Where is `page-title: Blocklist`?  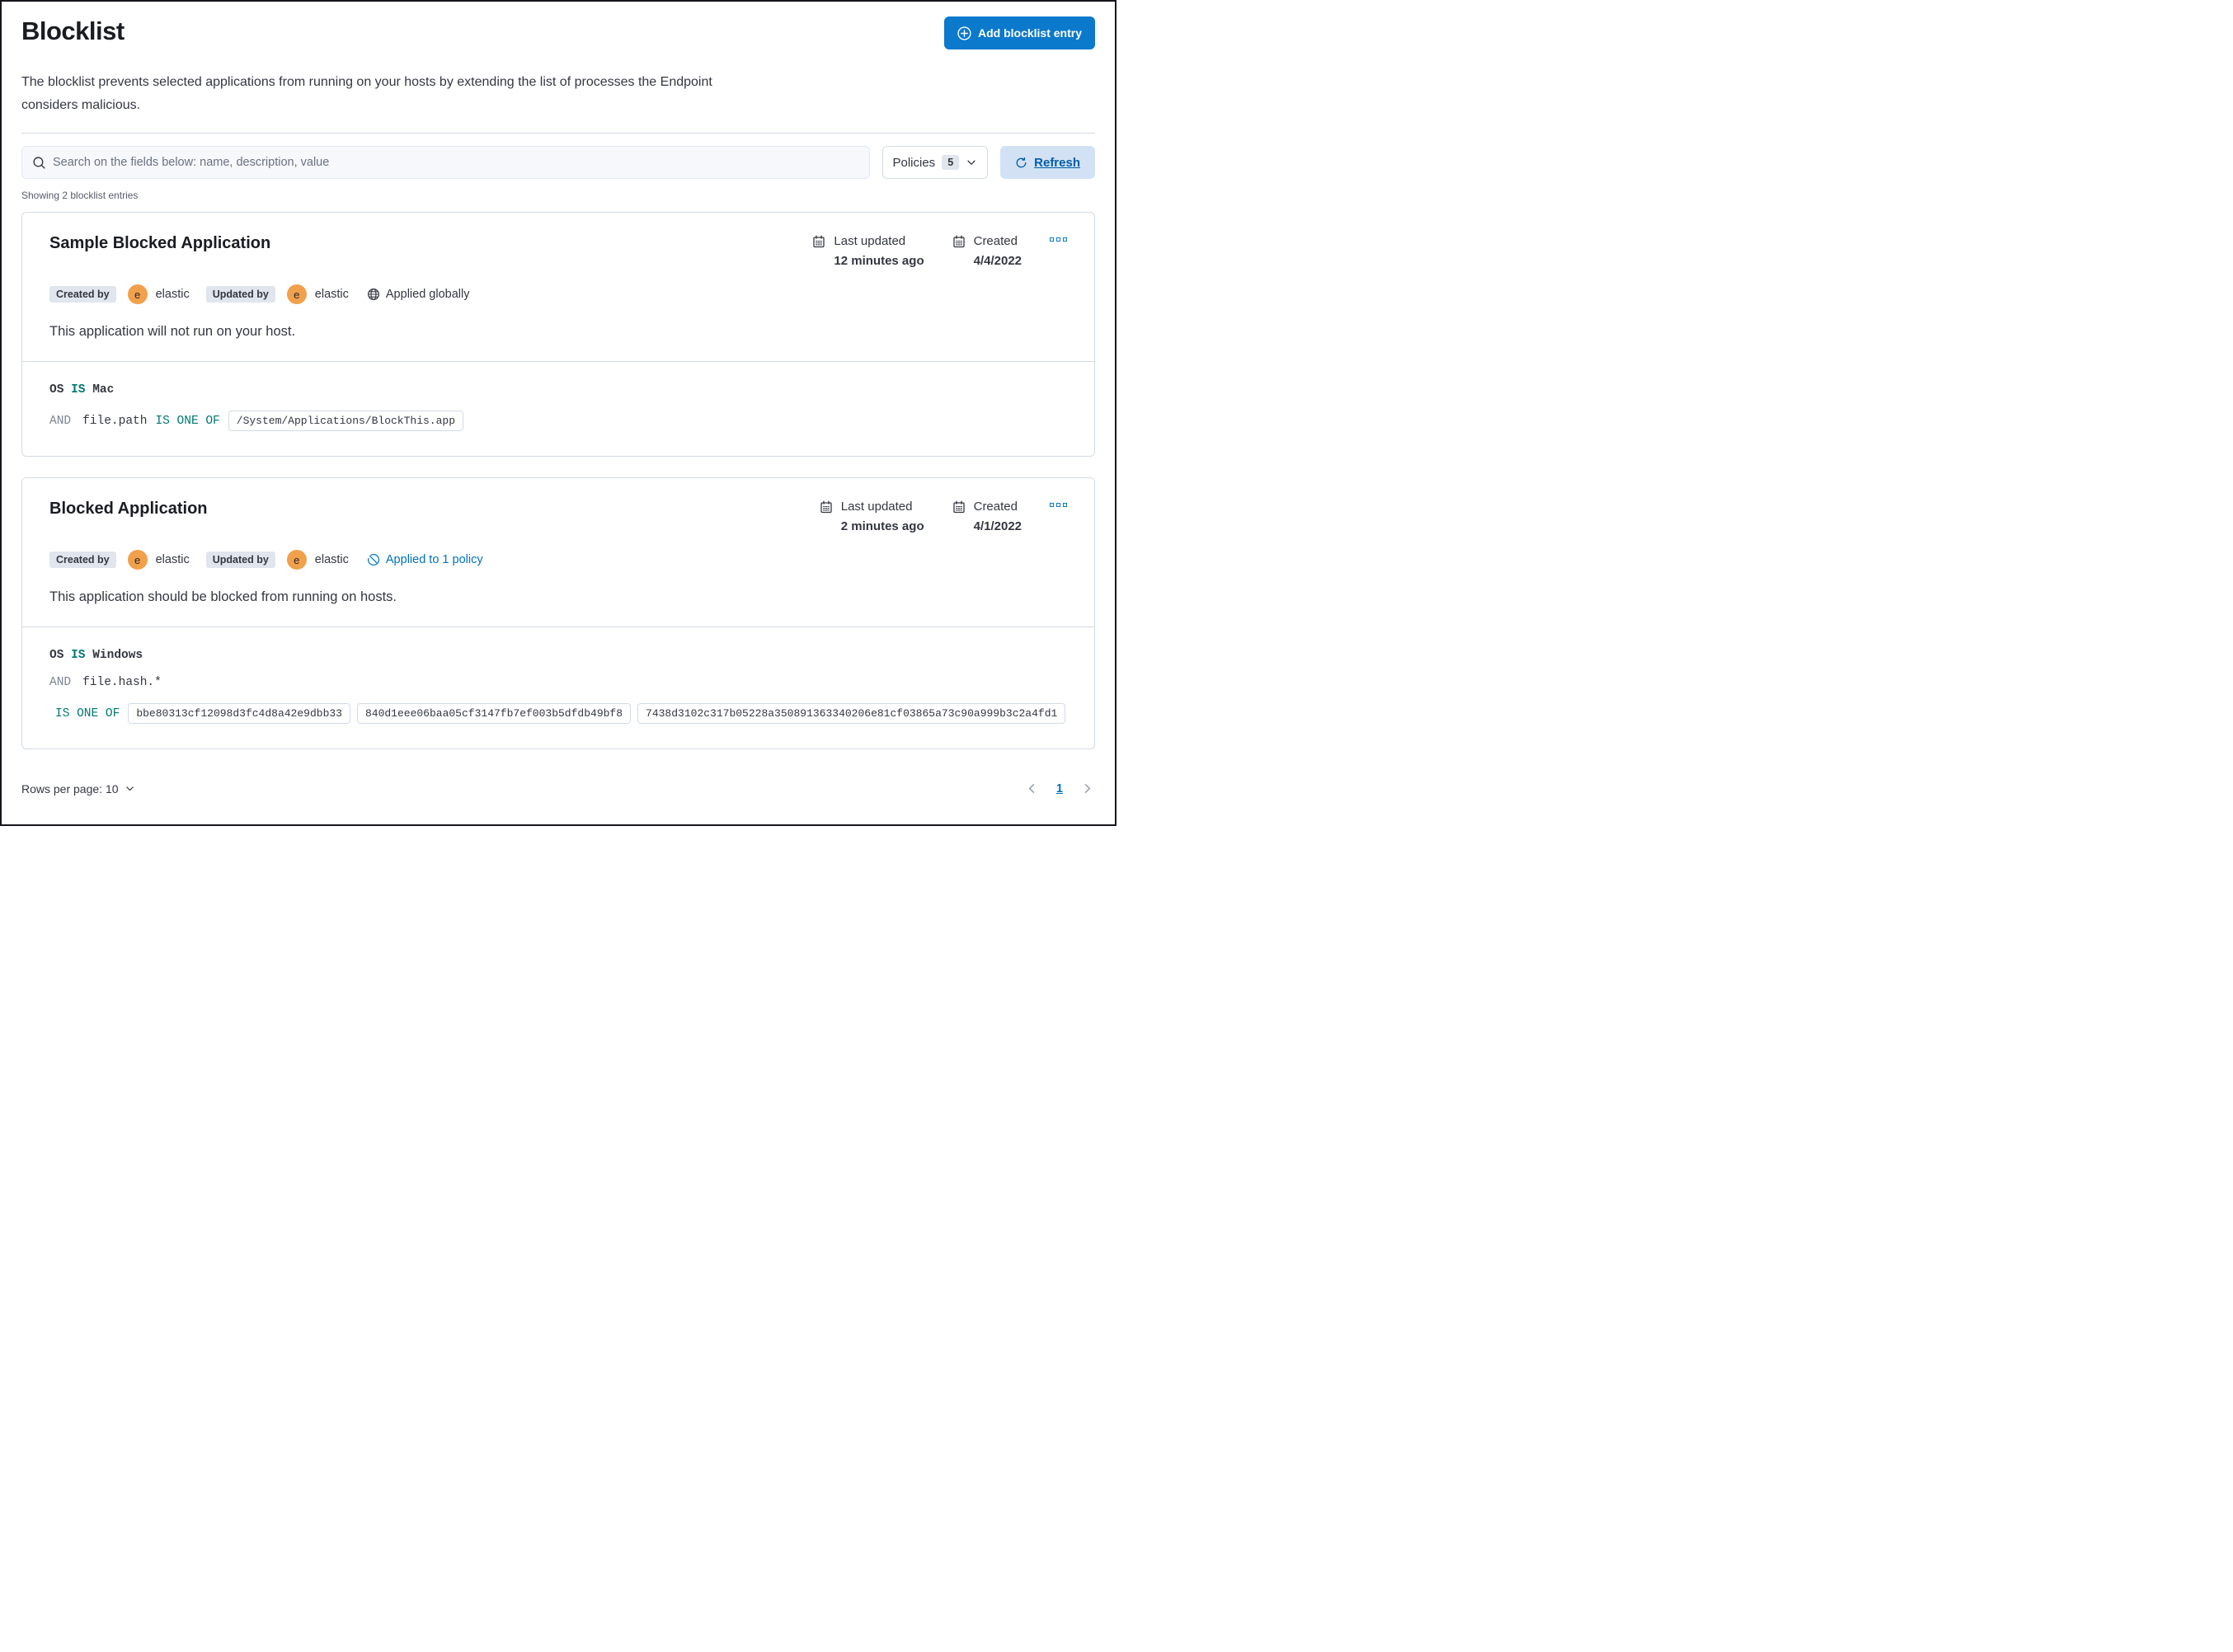
page-title: Blocklist is located at coordinates (73, 30).